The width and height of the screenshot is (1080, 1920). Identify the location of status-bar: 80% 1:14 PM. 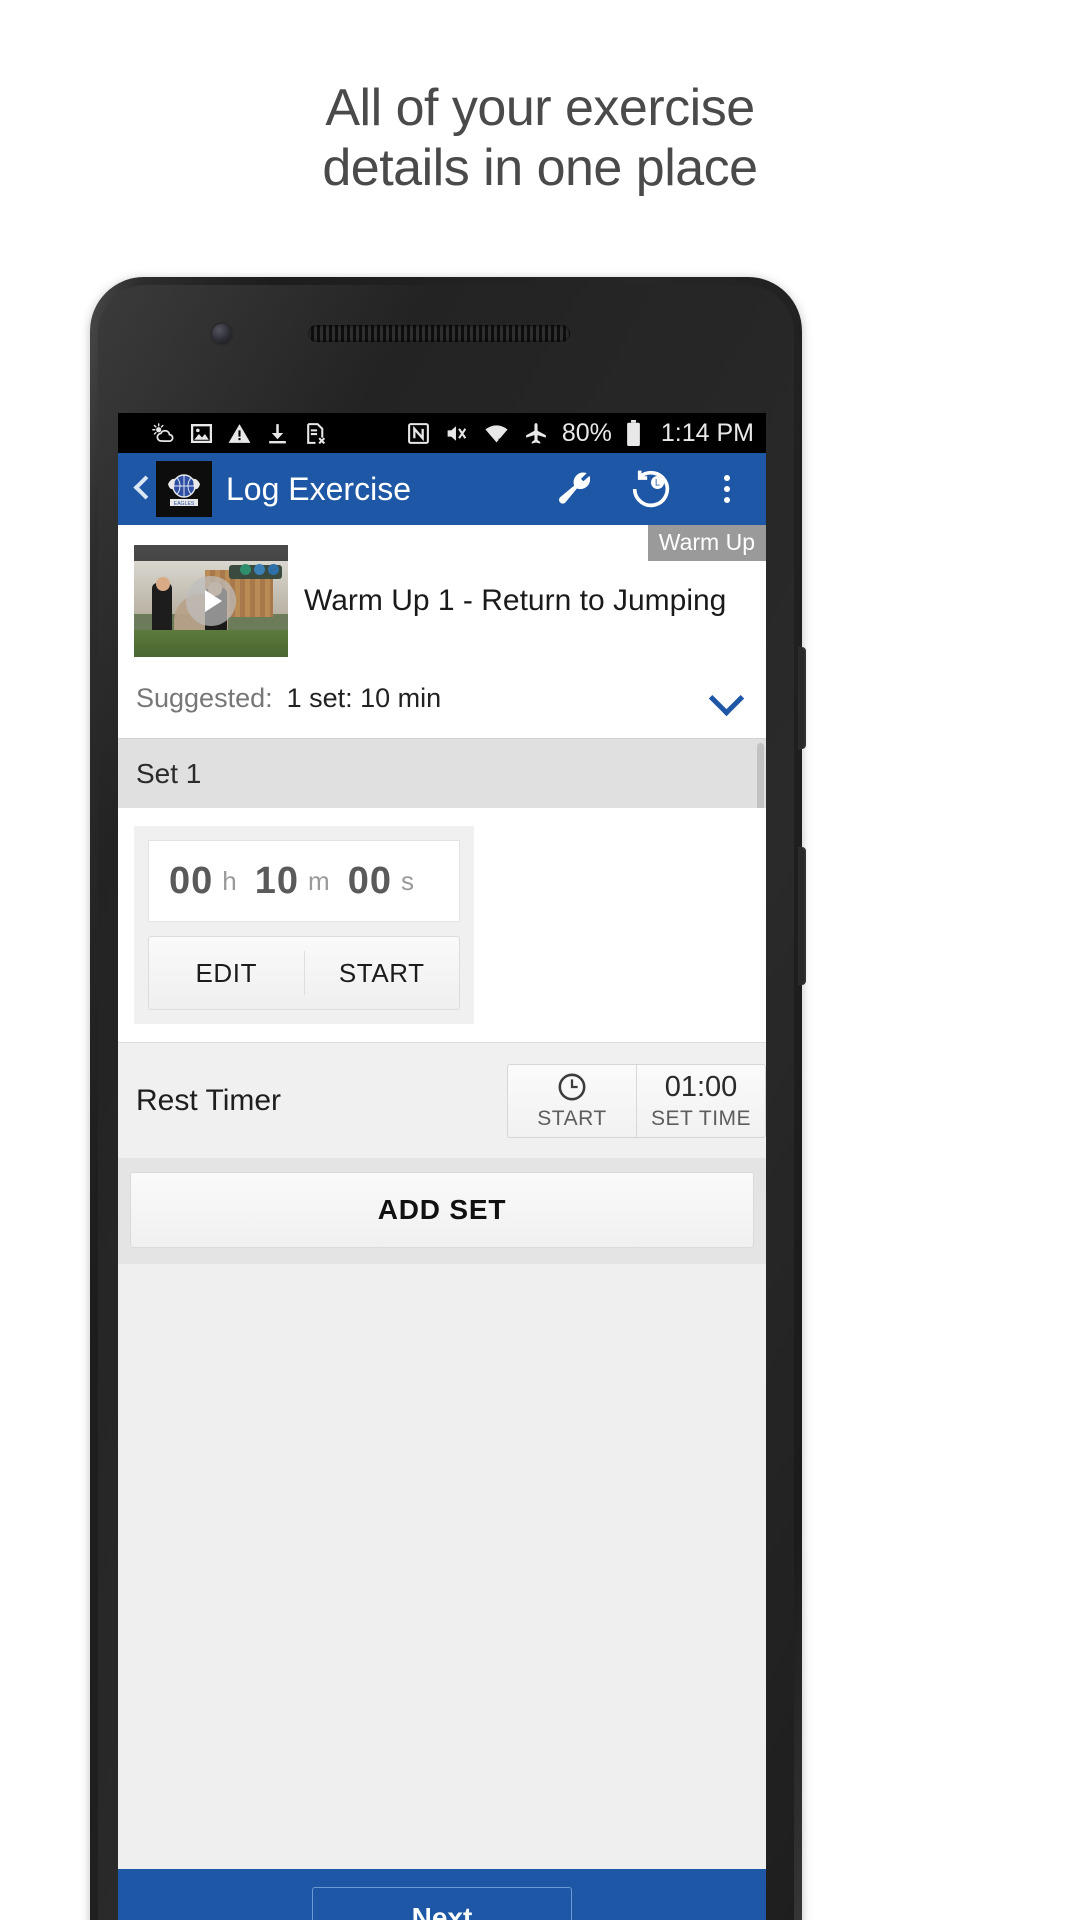
(442, 433).